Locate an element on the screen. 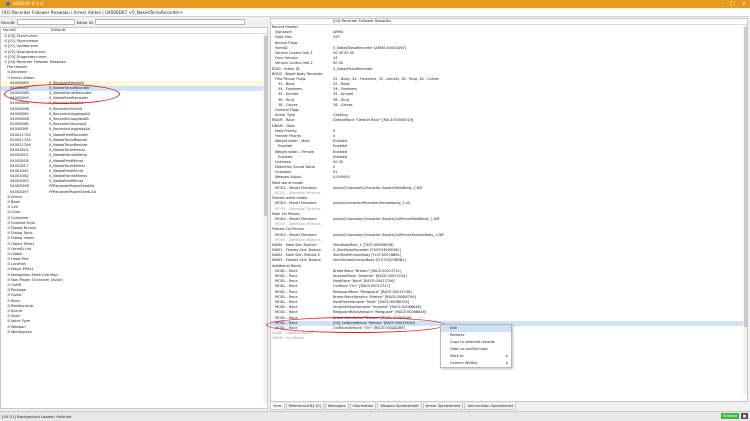 Image resolution: width=750 pixels, height=421 pixels. tree-row-formid-text: Head Part is located at coordinates (20, 259).